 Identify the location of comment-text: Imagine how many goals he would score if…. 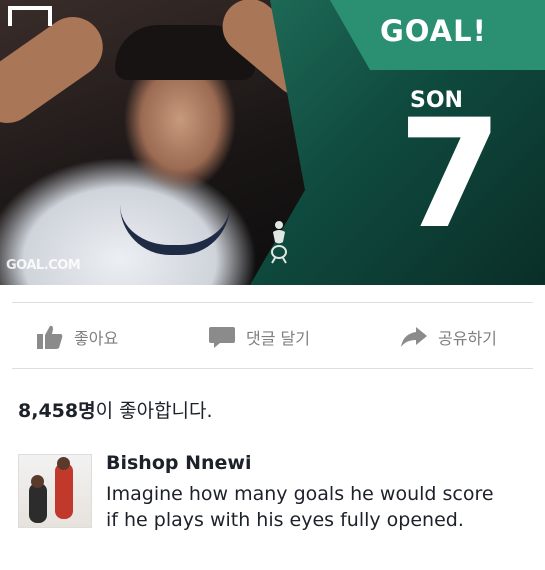
(300, 507).